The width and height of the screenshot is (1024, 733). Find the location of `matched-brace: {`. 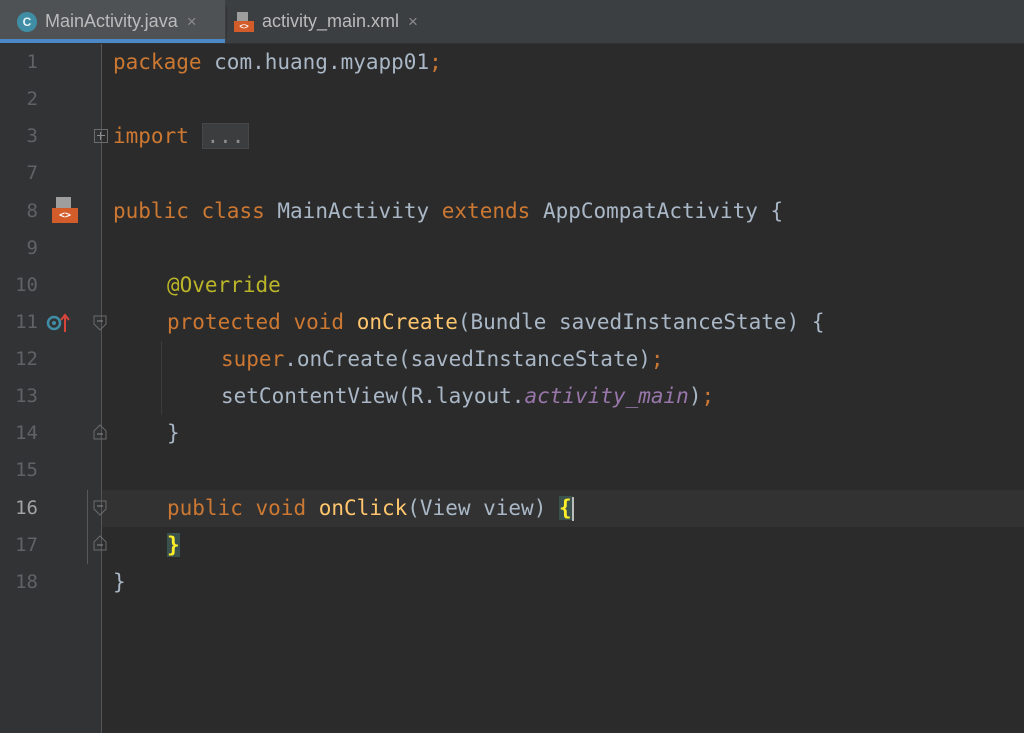

matched-brace: { is located at coordinates (565, 508).